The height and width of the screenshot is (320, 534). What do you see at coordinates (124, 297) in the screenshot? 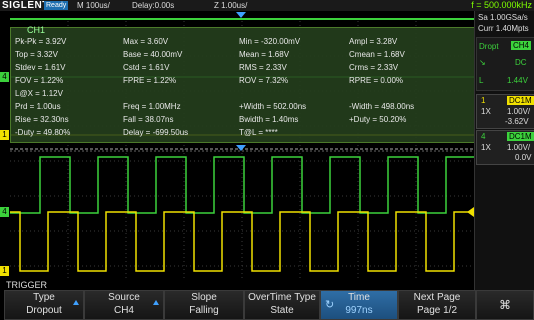
I see `button-label: Source` at bounding box center [124, 297].